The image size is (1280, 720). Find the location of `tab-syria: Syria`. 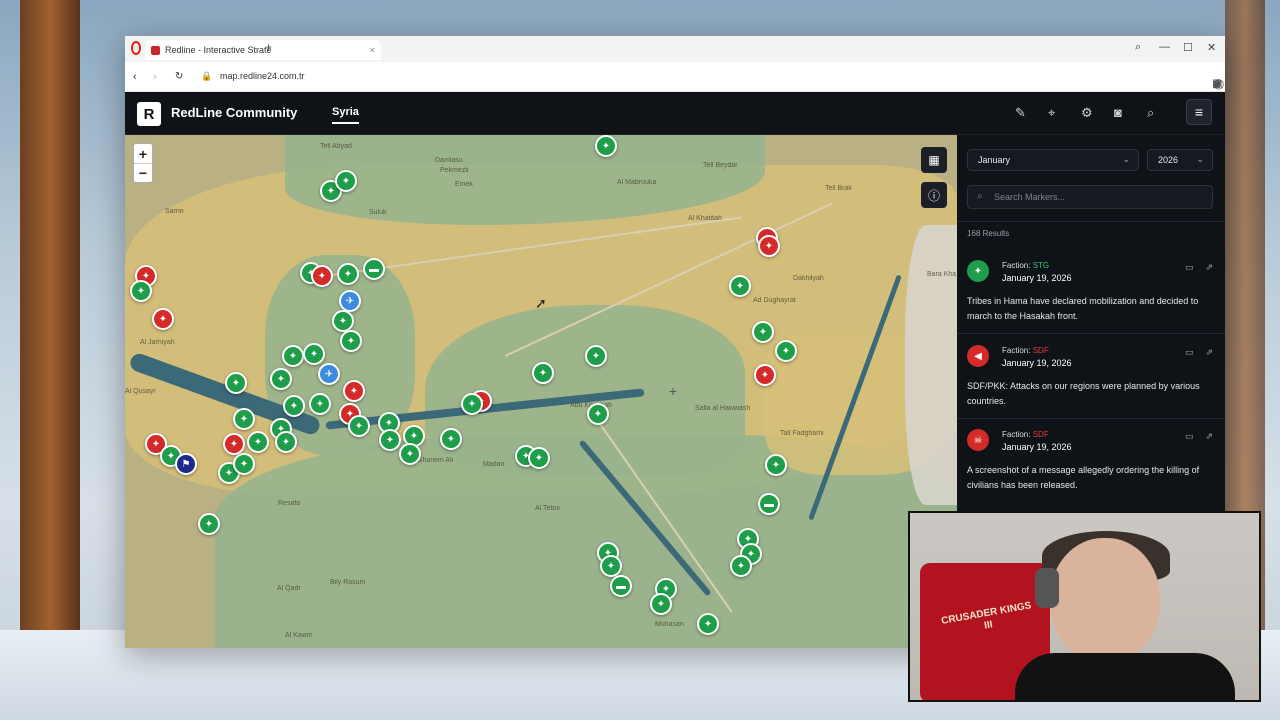

tab-syria: Syria is located at coordinates (345, 115).